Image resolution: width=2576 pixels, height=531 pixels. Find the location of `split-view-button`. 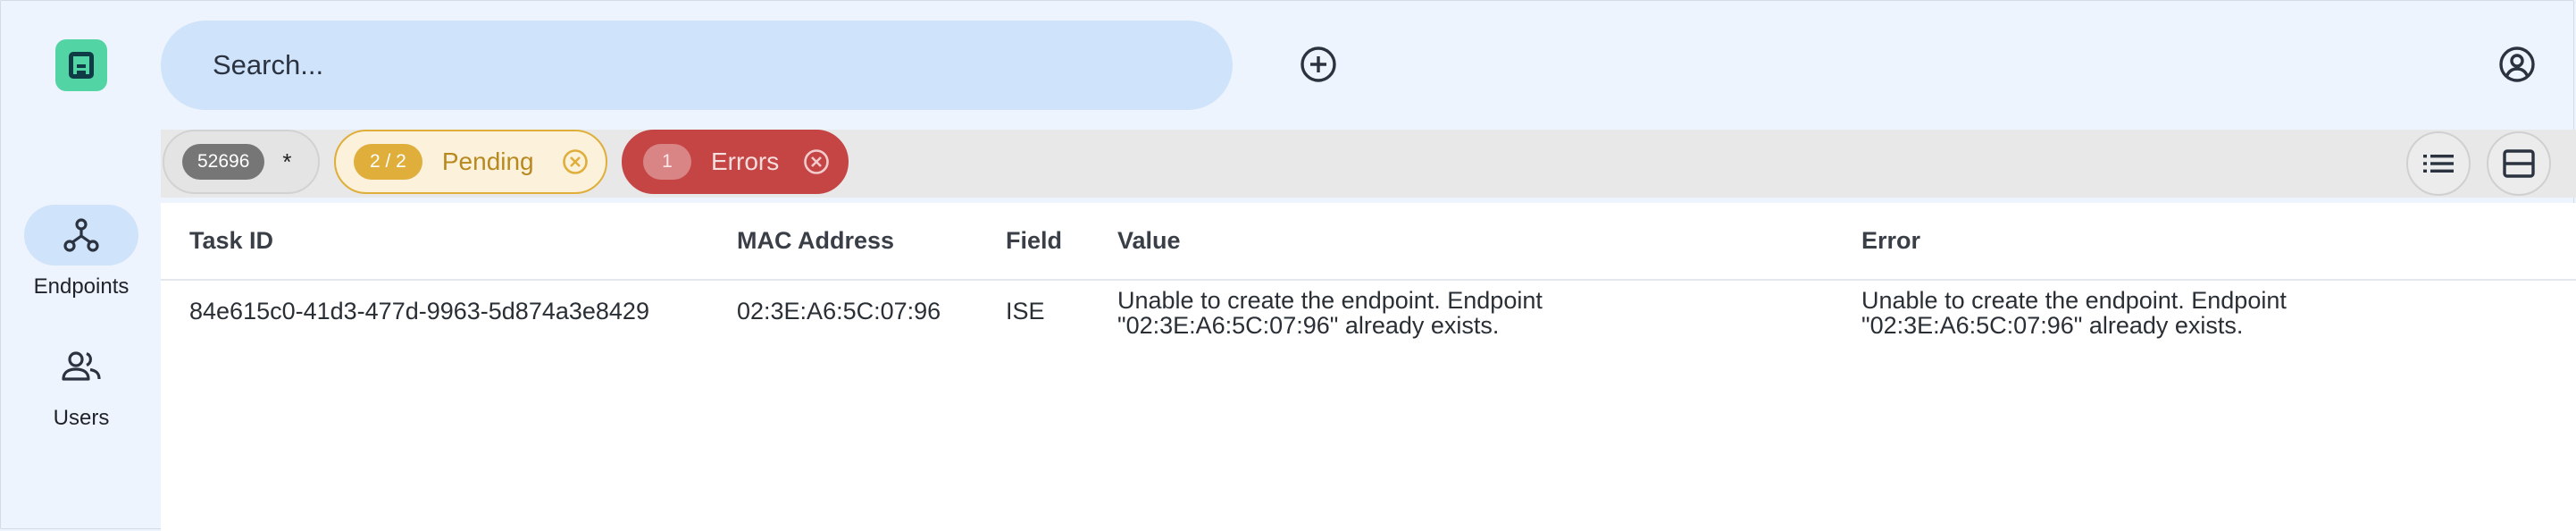

split-view-button is located at coordinates (2519, 163).